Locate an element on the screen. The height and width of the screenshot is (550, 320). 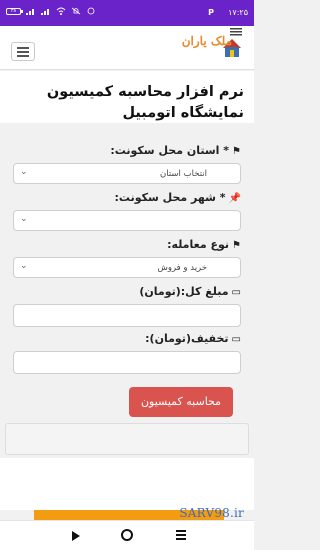
discount-label: ▭تخفیف(تومان): is located at coordinates (193, 338).